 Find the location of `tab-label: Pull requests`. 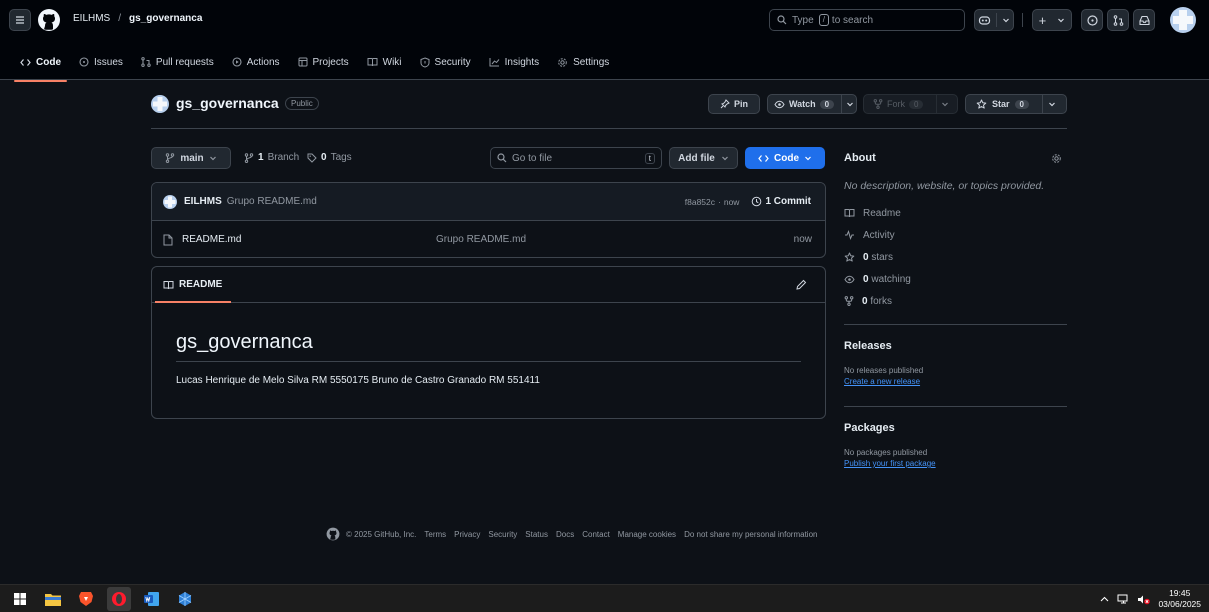

tab-label: Pull requests is located at coordinates (184, 62).